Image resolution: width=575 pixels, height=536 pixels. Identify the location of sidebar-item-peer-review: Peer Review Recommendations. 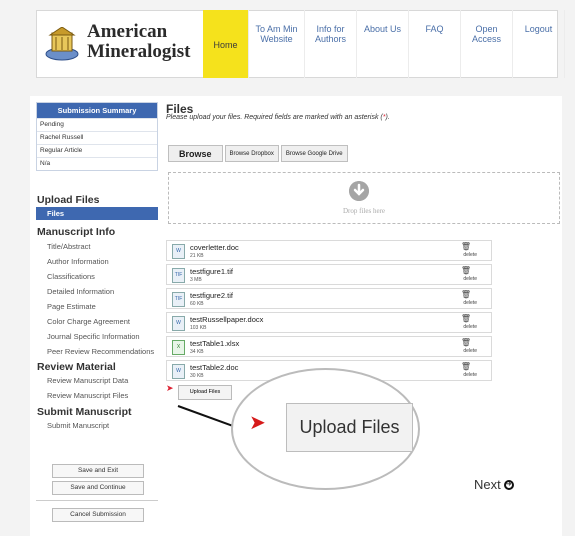
(100, 351).